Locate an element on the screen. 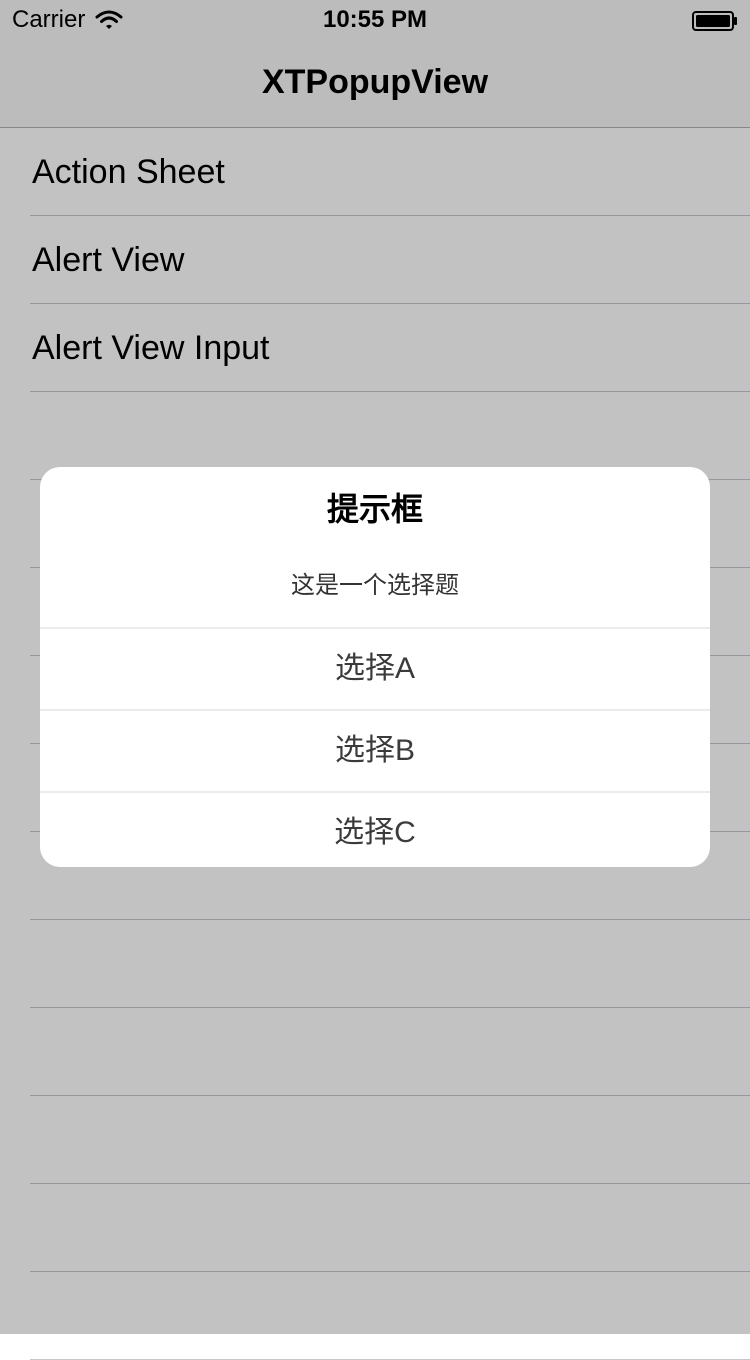 This screenshot has width=750, height=1360. choice-a-button: 选择A is located at coordinates (375, 668).